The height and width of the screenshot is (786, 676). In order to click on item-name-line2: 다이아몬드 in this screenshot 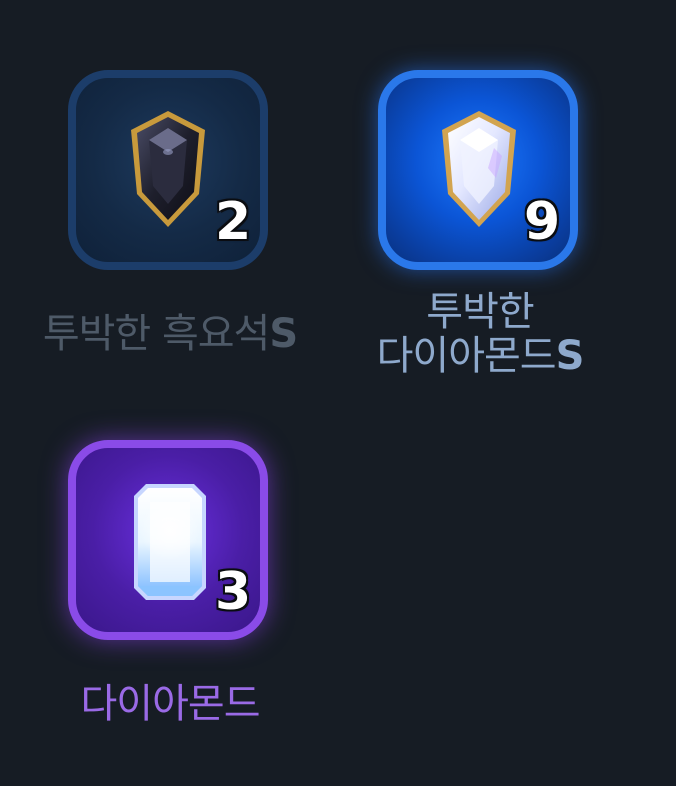, I will do `click(466, 356)`.